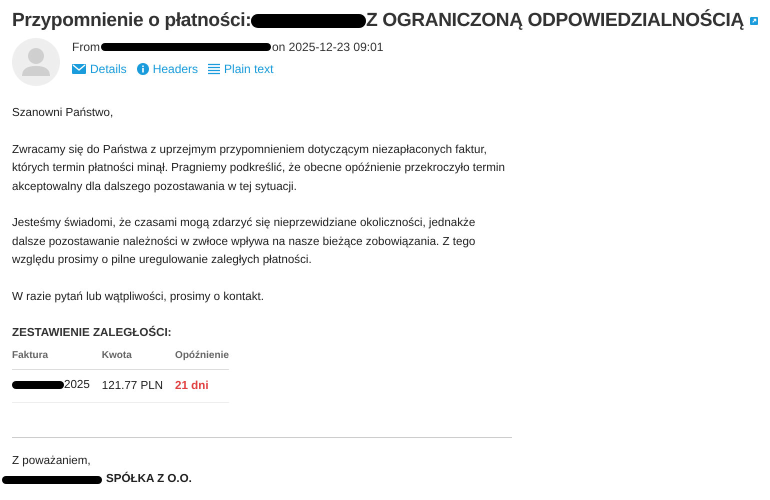 The height and width of the screenshot is (500, 770). I want to click on table-cell-text: 2025, so click(77, 385).